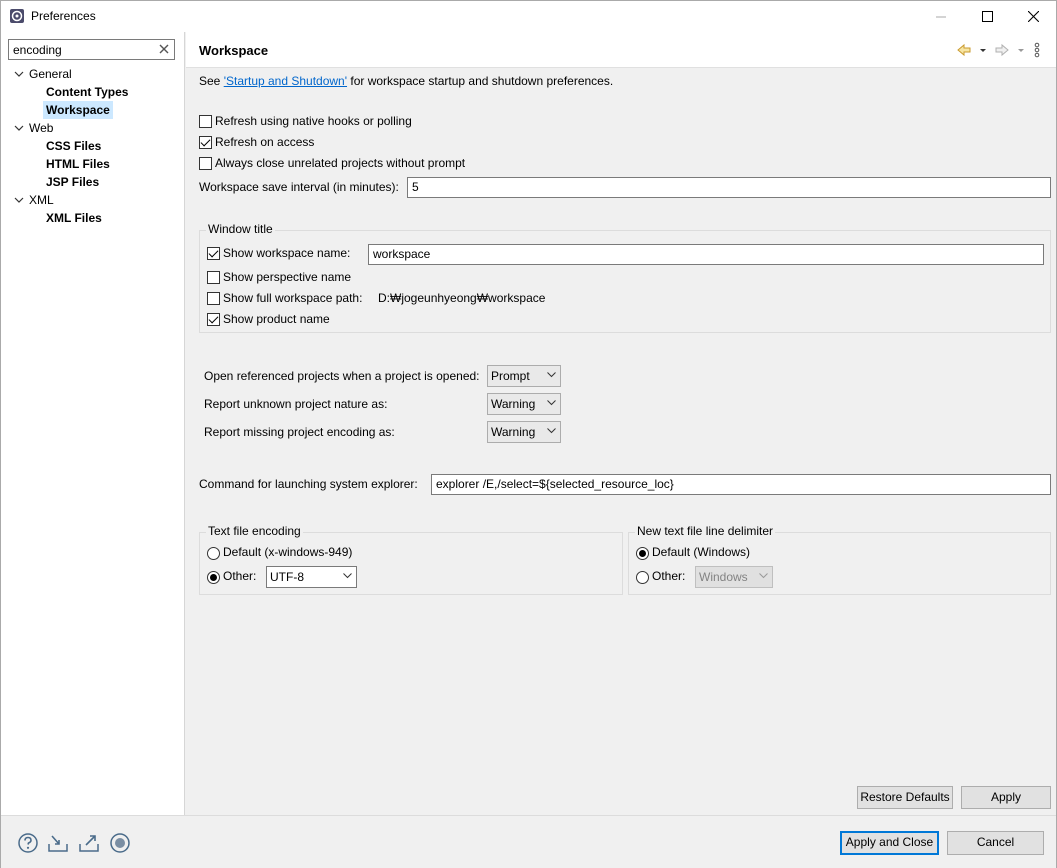 The height and width of the screenshot is (868, 1057). What do you see at coordinates (1037, 50) in the screenshot?
I see `view-menu-icon` at bounding box center [1037, 50].